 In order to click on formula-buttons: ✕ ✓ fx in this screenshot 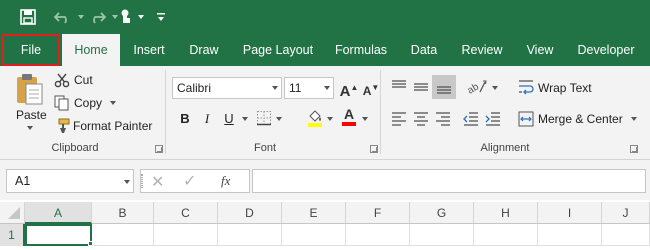, I will do `click(195, 181)`.